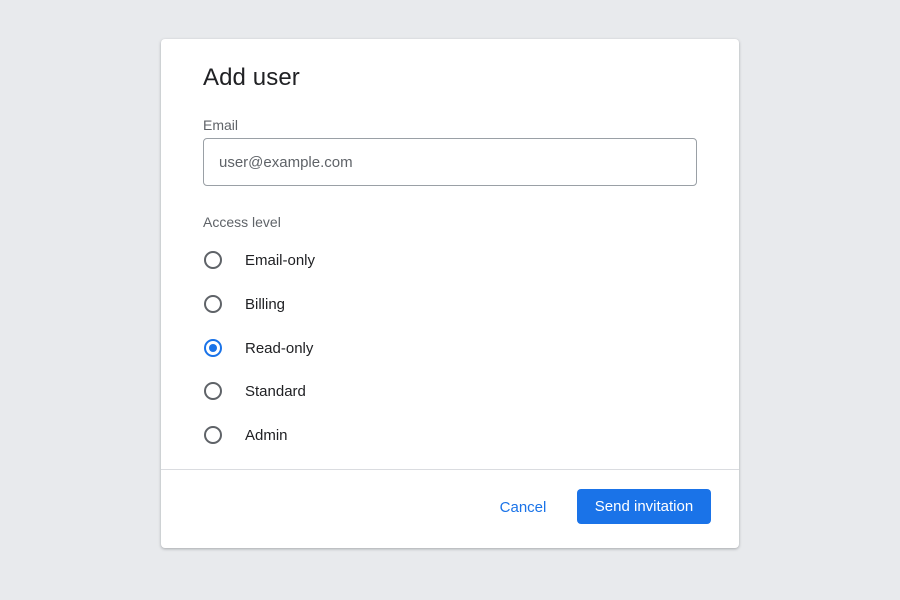 The height and width of the screenshot is (600, 900). What do you see at coordinates (279, 348) in the screenshot?
I see `access-option-label: Read-only` at bounding box center [279, 348].